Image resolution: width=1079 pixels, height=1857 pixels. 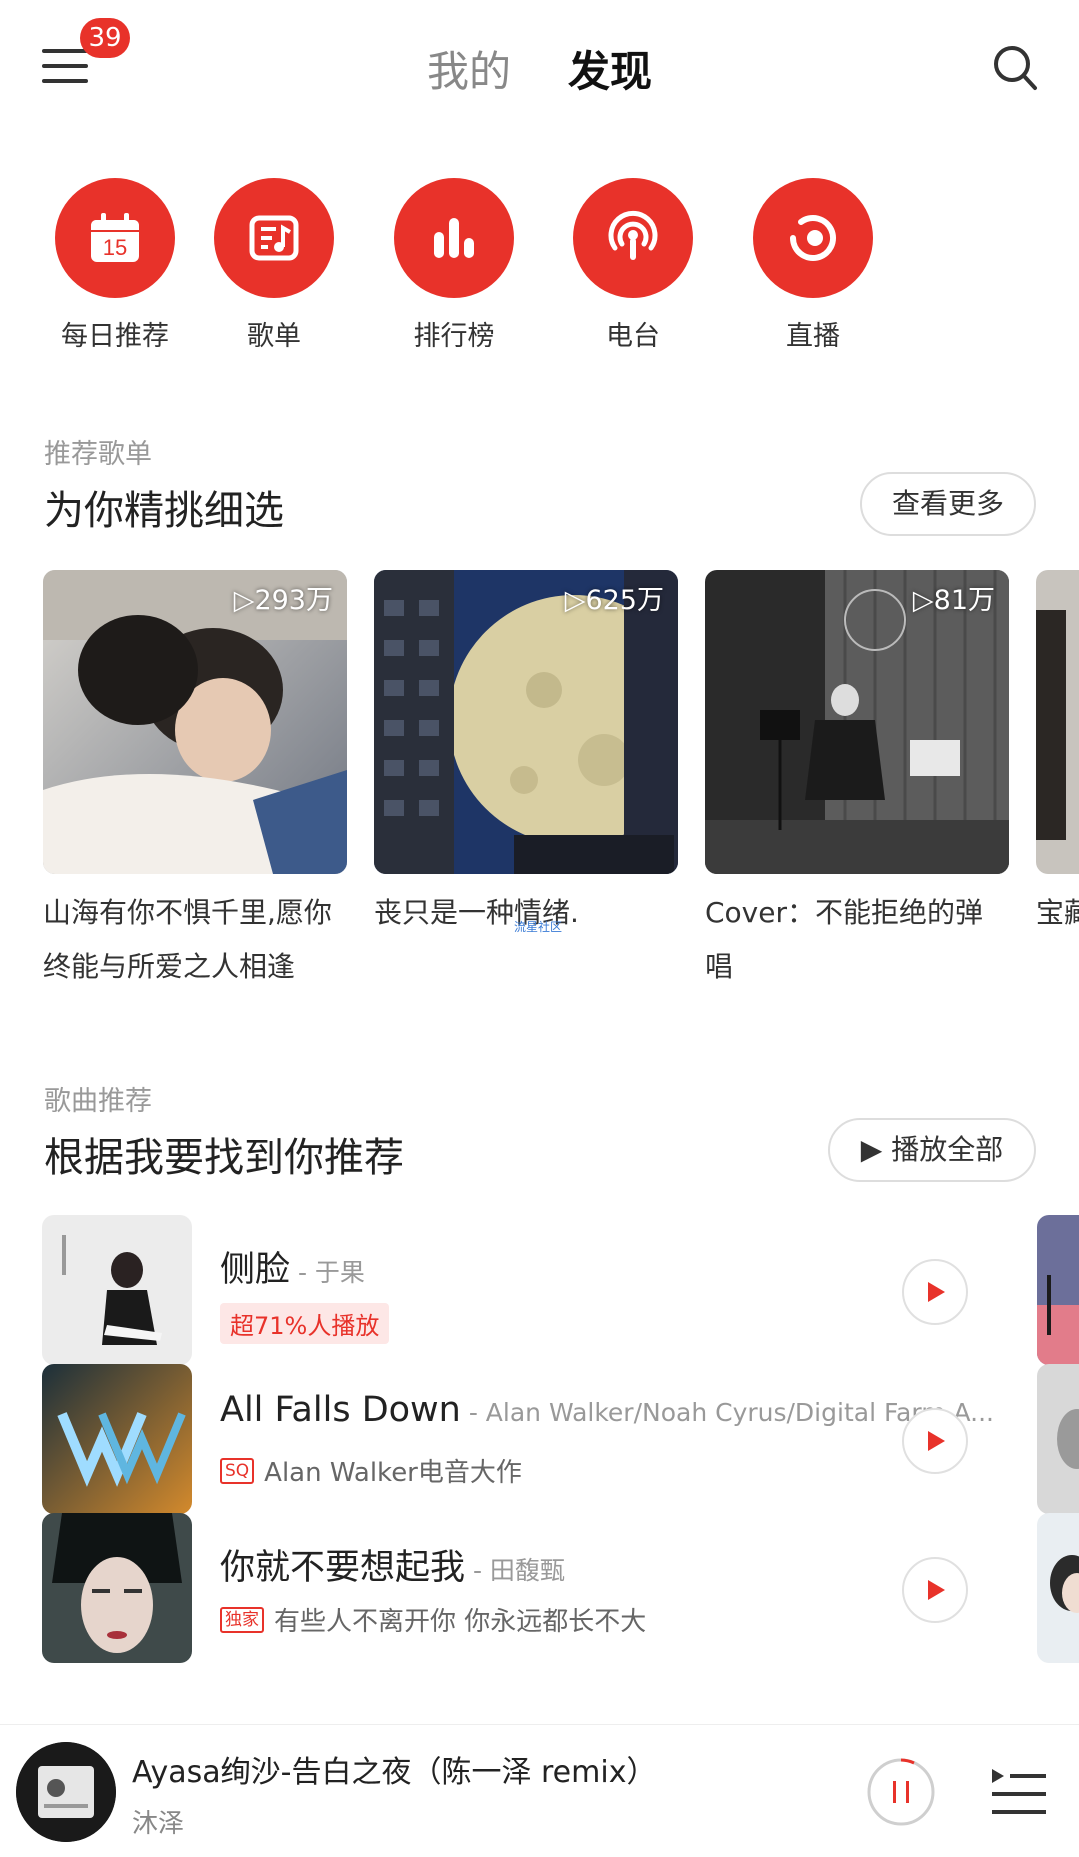 What do you see at coordinates (454, 336) in the screenshot?
I see `nav-label: 排行榜` at bounding box center [454, 336].